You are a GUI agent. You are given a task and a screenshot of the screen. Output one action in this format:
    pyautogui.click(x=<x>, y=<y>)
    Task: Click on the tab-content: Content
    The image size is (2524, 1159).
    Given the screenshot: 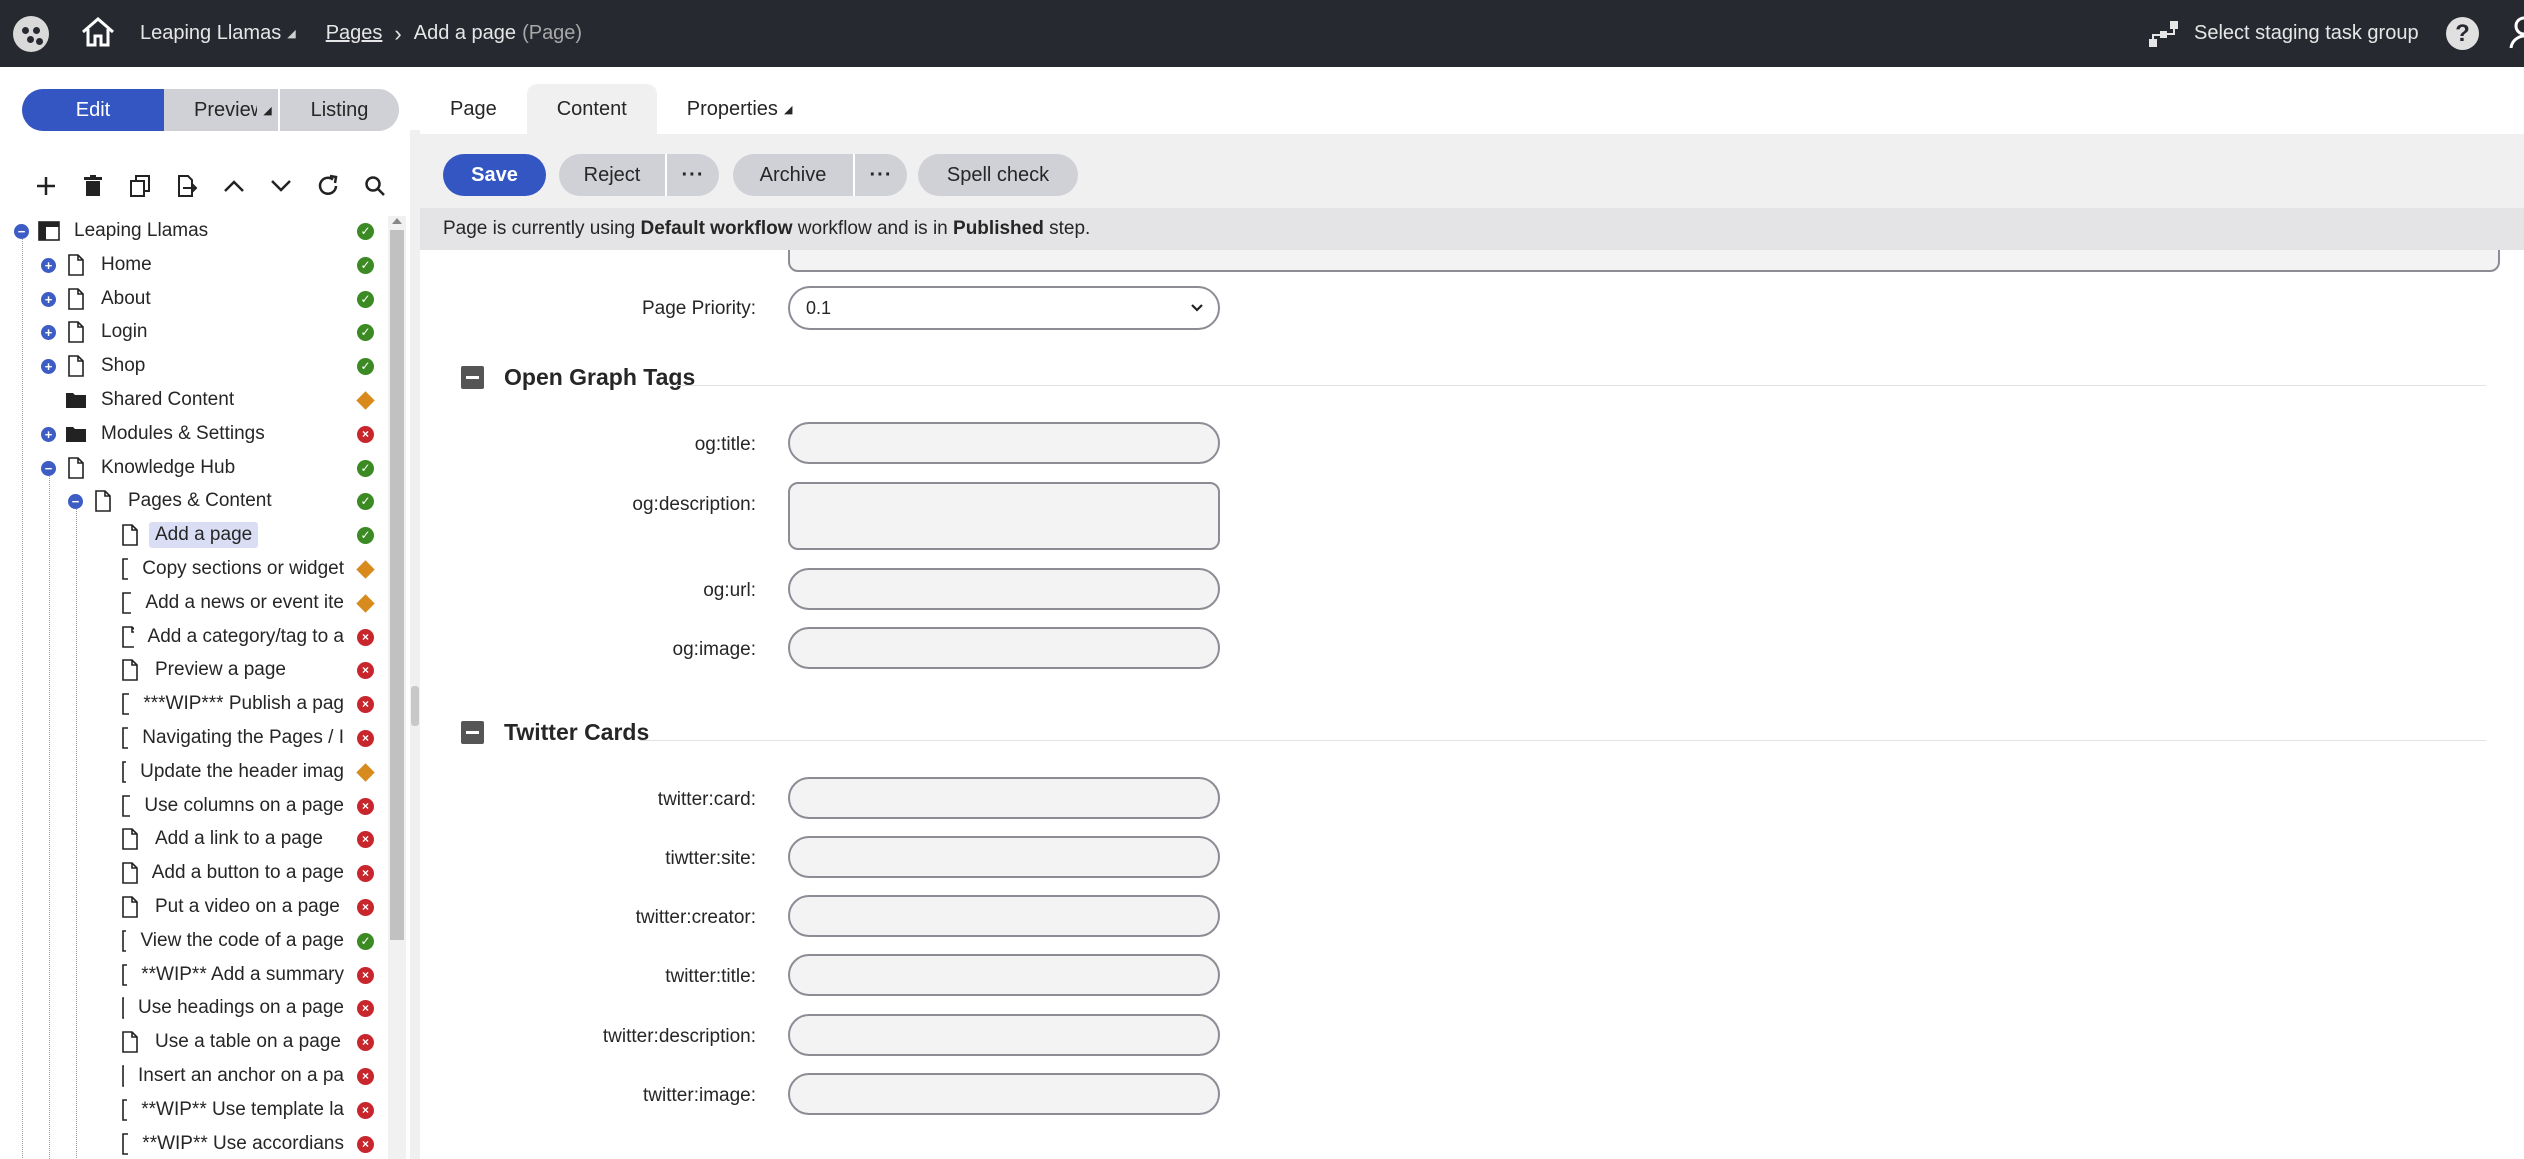 What is the action you would take?
    pyautogui.click(x=591, y=109)
    